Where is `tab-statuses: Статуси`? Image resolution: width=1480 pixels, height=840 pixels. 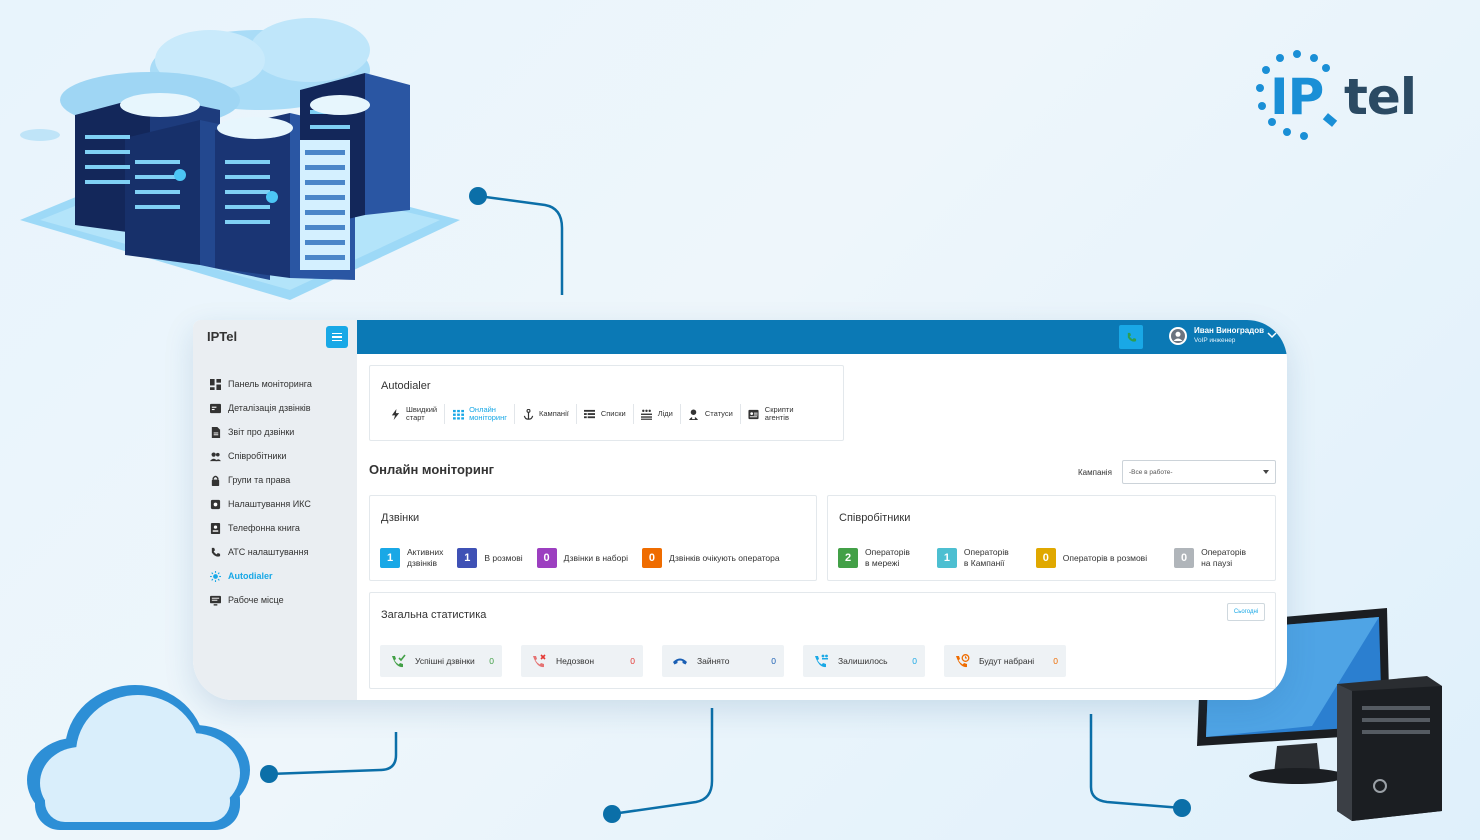 tab-statuses: Статуси is located at coordinates (711, 414).